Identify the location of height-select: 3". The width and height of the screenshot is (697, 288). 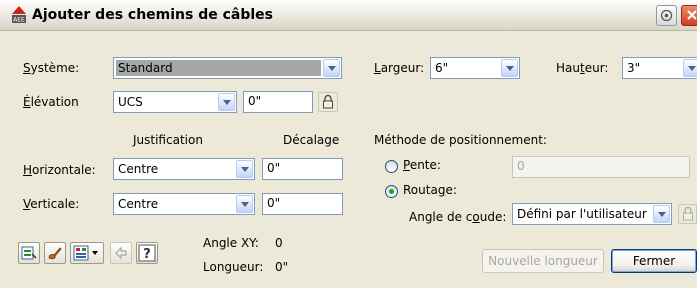
(659, 68).